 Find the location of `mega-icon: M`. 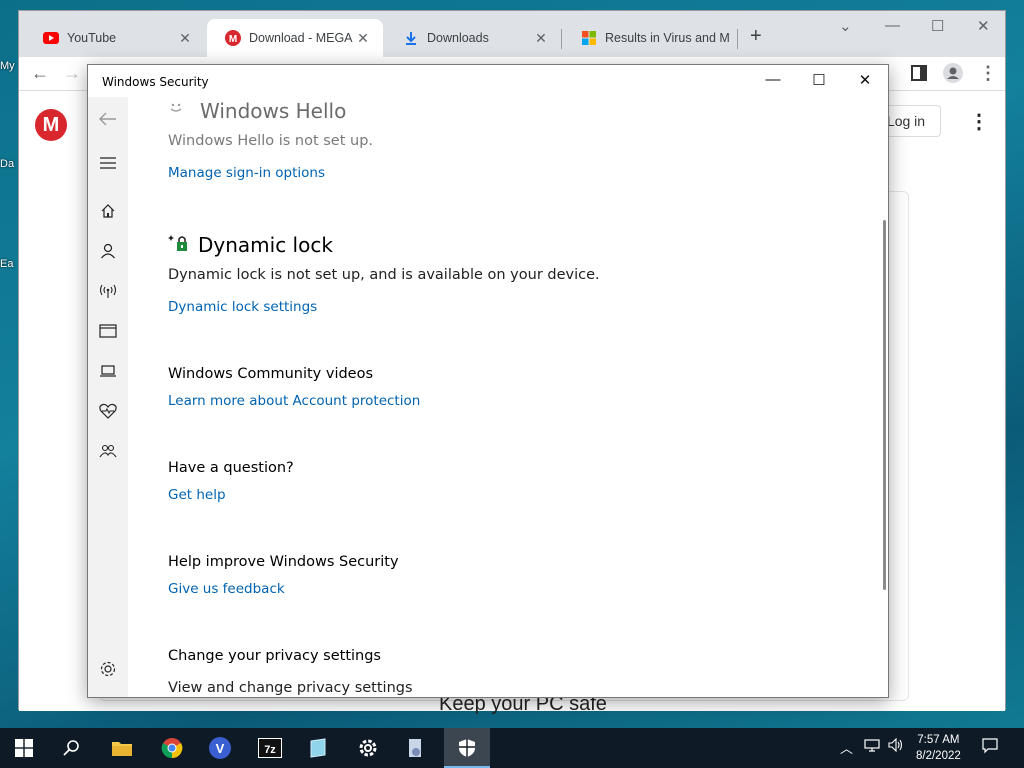

mega-icon: M is located at coordinates (233, 38).